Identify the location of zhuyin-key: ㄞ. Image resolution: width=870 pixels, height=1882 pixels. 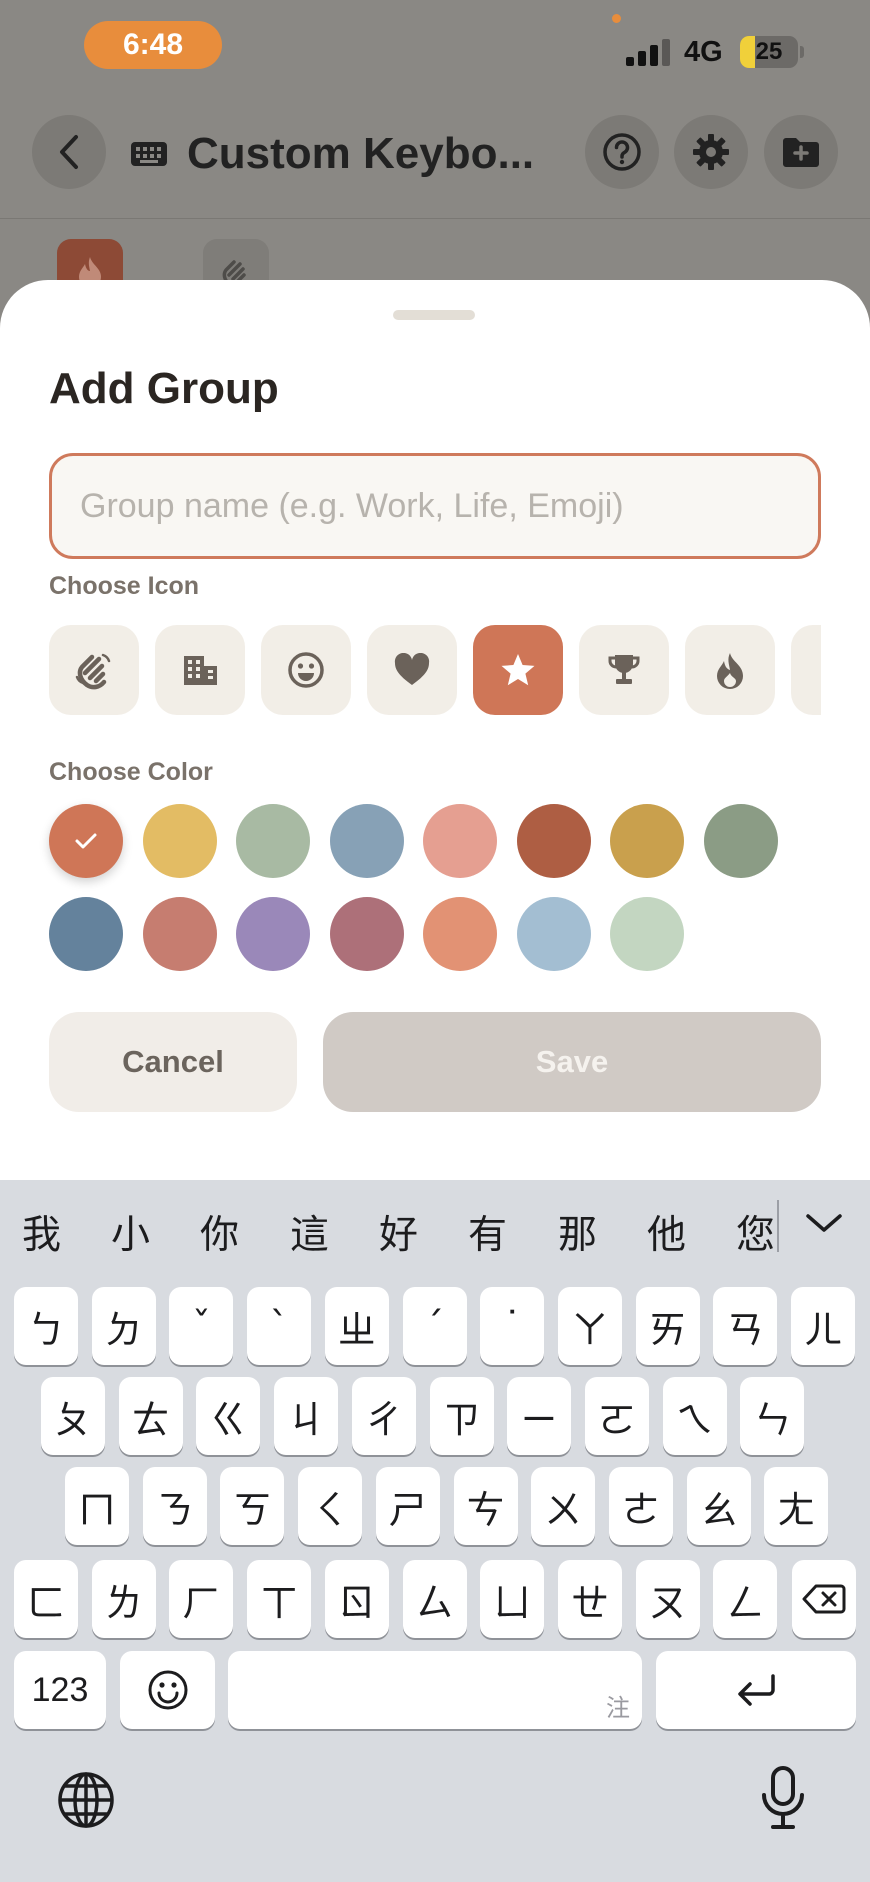
(667, 1326).